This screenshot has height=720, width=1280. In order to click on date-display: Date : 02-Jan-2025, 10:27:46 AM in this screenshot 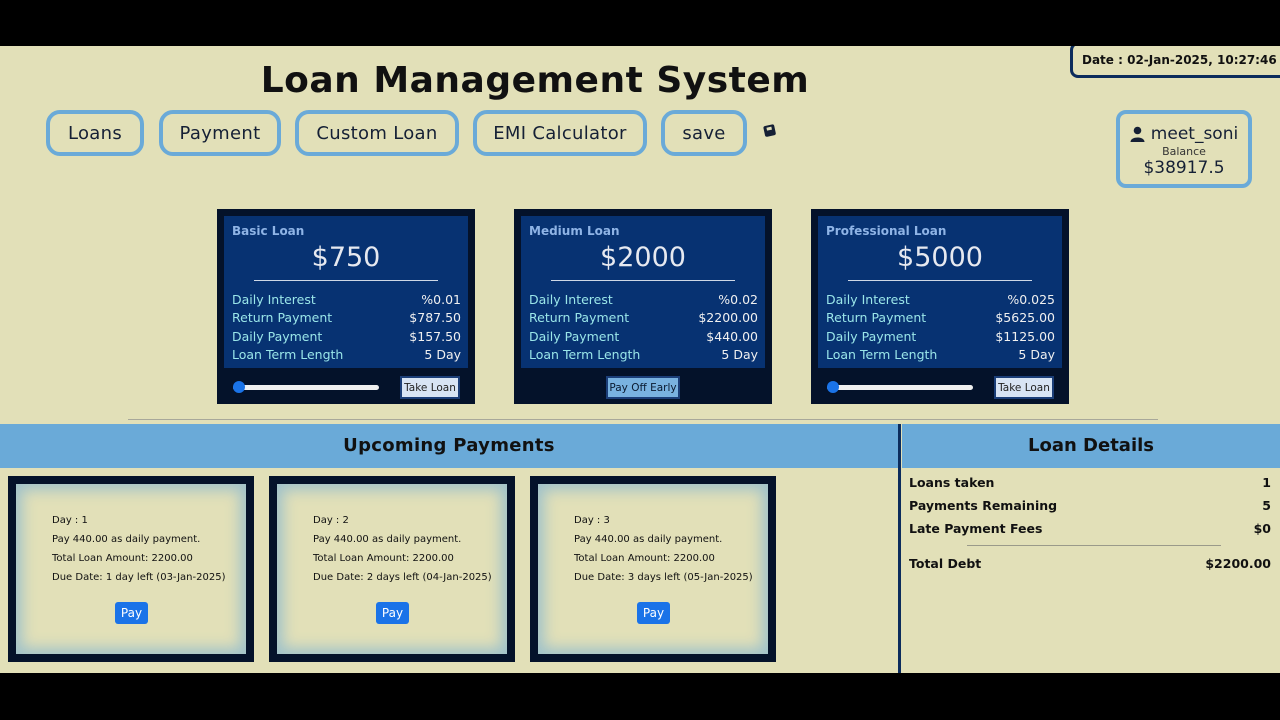, I will do `click(1175, 62)`.